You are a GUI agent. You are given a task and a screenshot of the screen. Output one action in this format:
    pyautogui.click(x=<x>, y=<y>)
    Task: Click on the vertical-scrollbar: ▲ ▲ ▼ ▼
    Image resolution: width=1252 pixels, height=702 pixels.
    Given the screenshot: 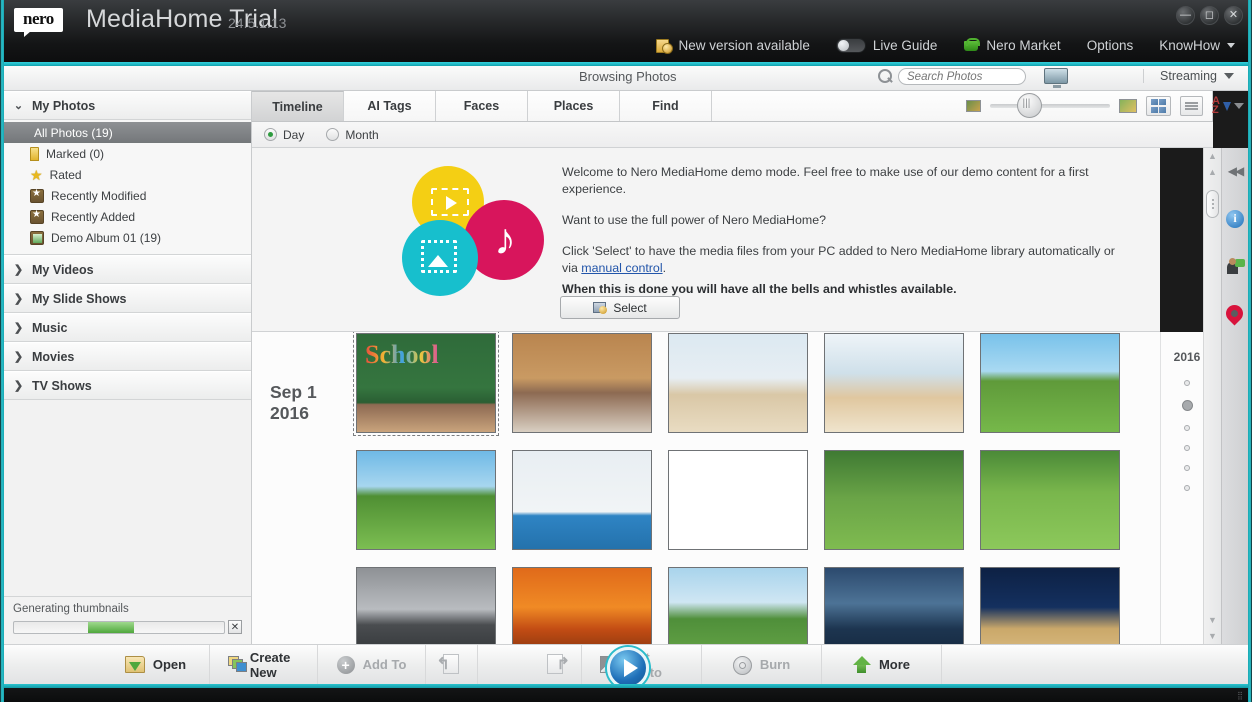 What is the action you would take?
    pyautogui.click(x=1212, y=396)
    